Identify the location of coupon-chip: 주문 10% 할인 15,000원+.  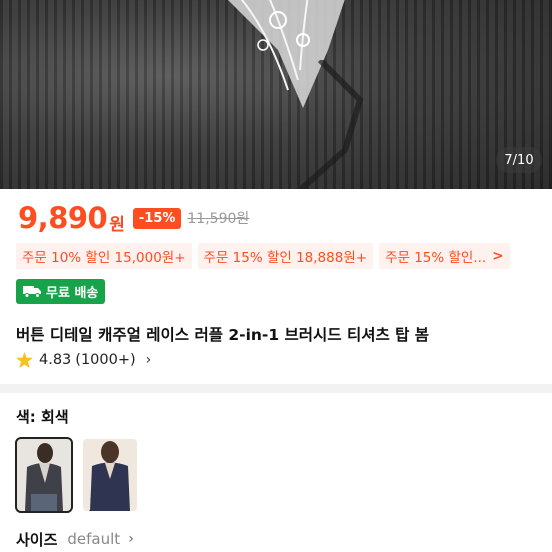
(104, 256).